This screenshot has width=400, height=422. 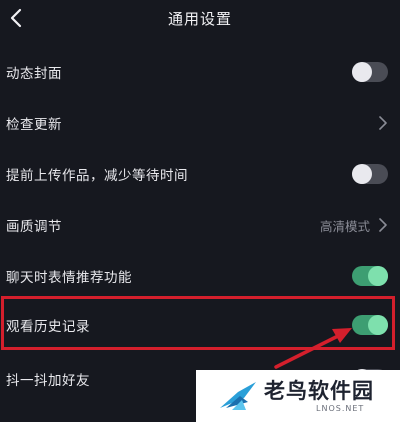 What do you see at coordinates (34, 227) in the screenshot?
I see `setting-label: 画质调节` at bounding box center [34, 227].